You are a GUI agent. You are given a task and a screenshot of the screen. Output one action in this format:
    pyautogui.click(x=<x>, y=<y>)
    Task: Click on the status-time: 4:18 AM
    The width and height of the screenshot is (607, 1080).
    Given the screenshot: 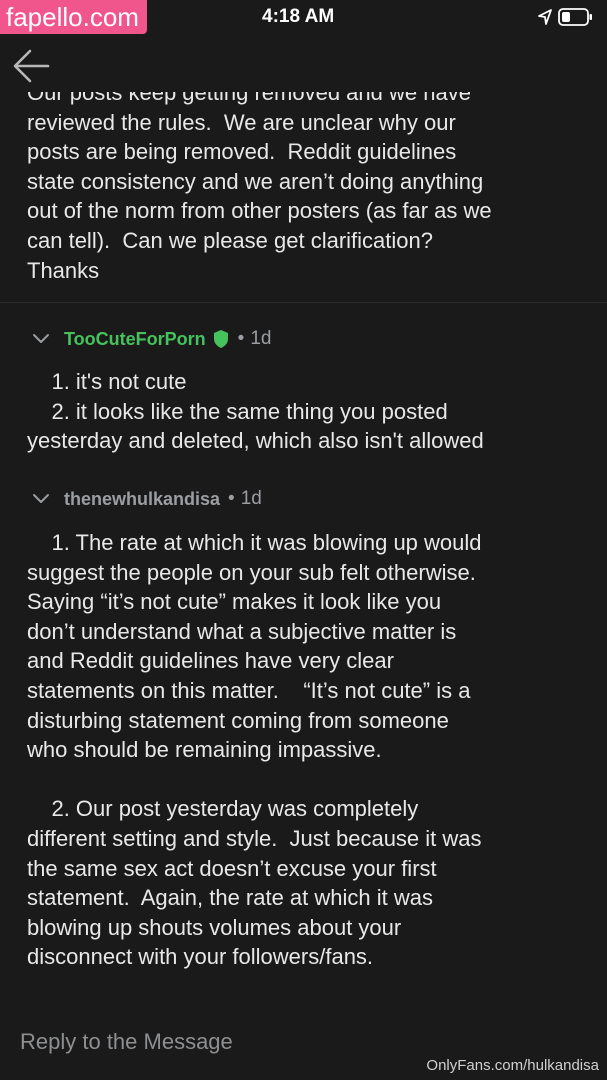 What is the action you would take?
    pyautogui.click(x=298, y=16)
    